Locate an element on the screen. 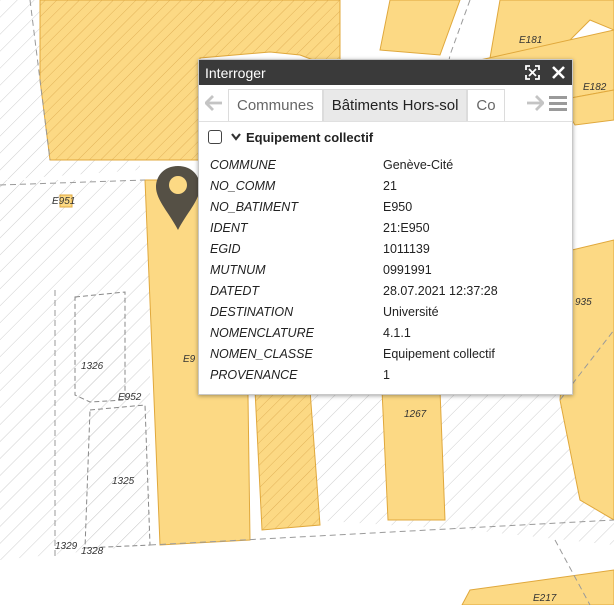  attribute-key: MUTNUM is located at coordinates (238, 269).